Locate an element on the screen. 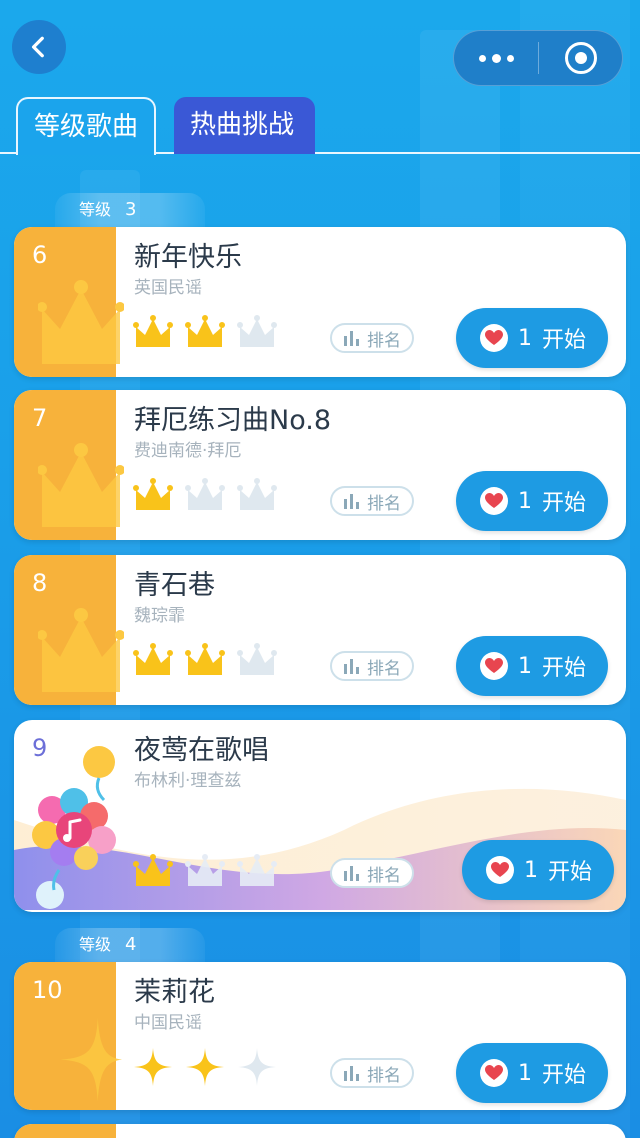 The image size is (640, 1138). song-artist: 布林利·理查兹 is located at coordinates (188, 781).